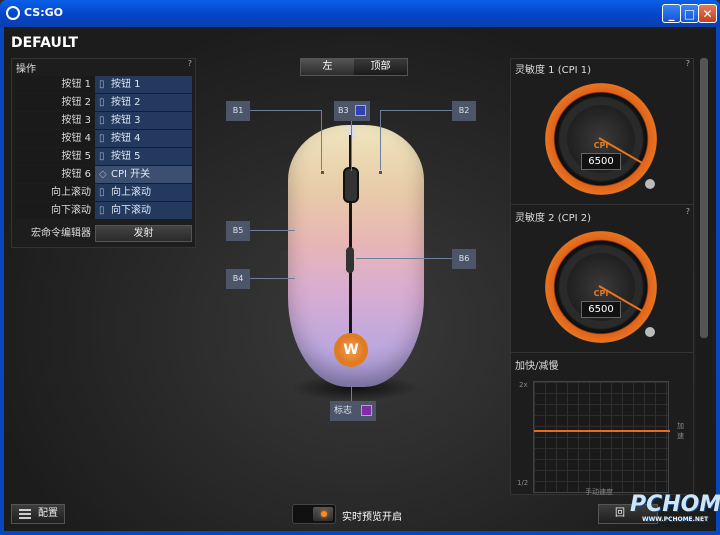 The image size is (720, 535). I want to click on minimize-button: _, so click(671, 13).